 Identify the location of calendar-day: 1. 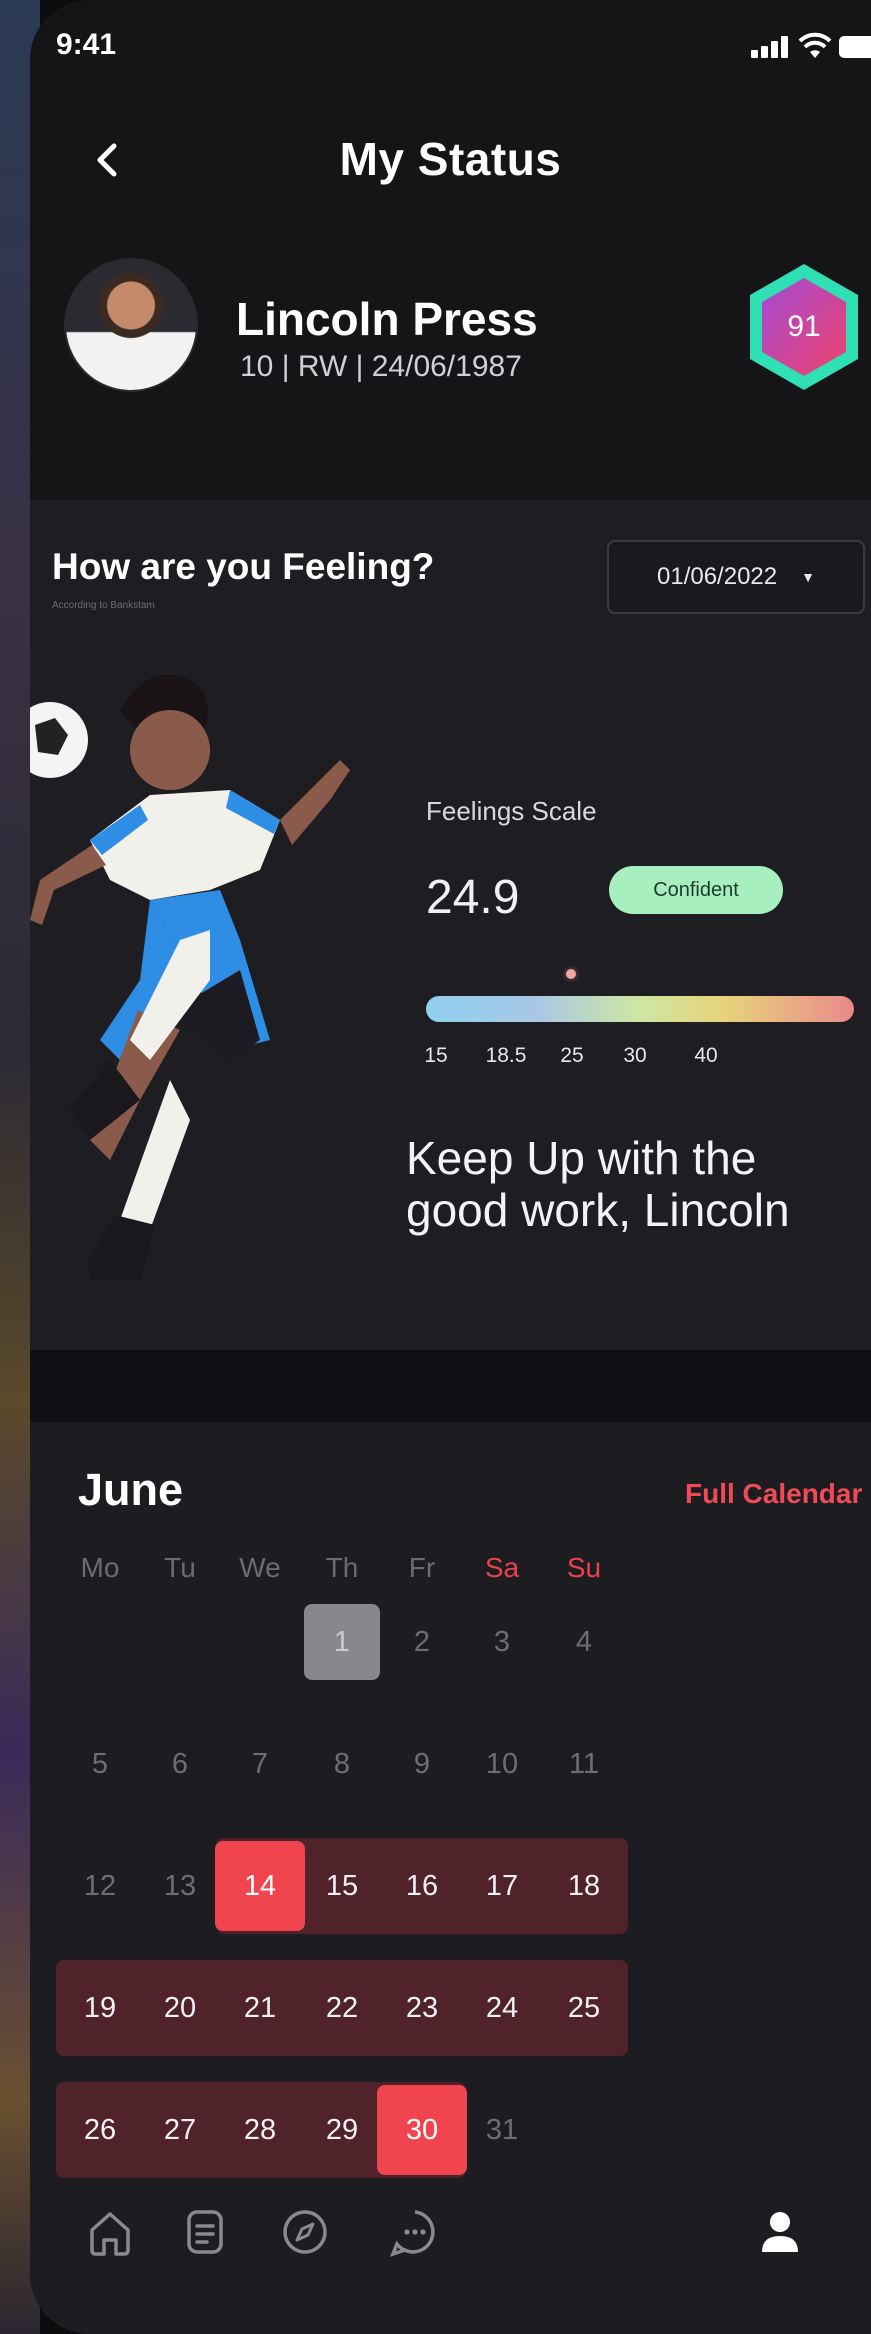
(342, 1642).